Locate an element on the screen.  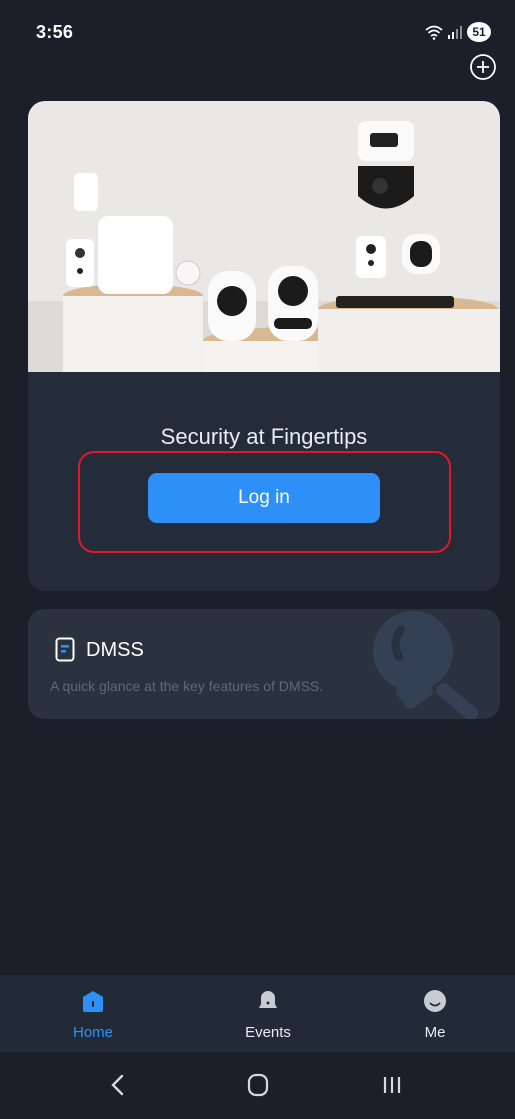
home-icon is located at coordinates (93, 1001).